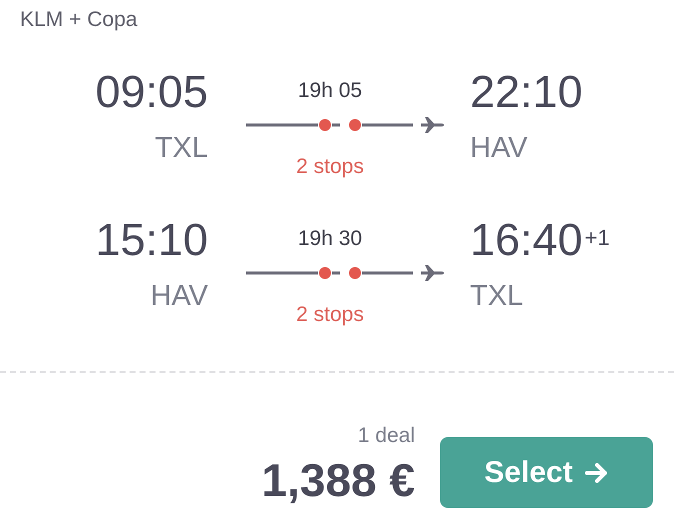 This screenshot has height=526, width=674. Describe the element at coordinates (386, 436) in the screenshot. I see `deal-count: 1 deal` at that location.